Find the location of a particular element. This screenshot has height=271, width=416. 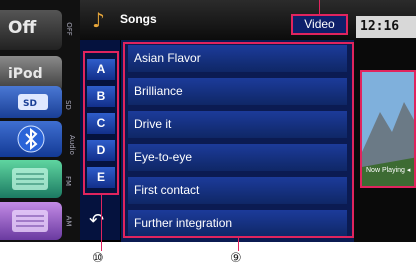

source-side-label-am: AM is located at coordinates (67, 221).